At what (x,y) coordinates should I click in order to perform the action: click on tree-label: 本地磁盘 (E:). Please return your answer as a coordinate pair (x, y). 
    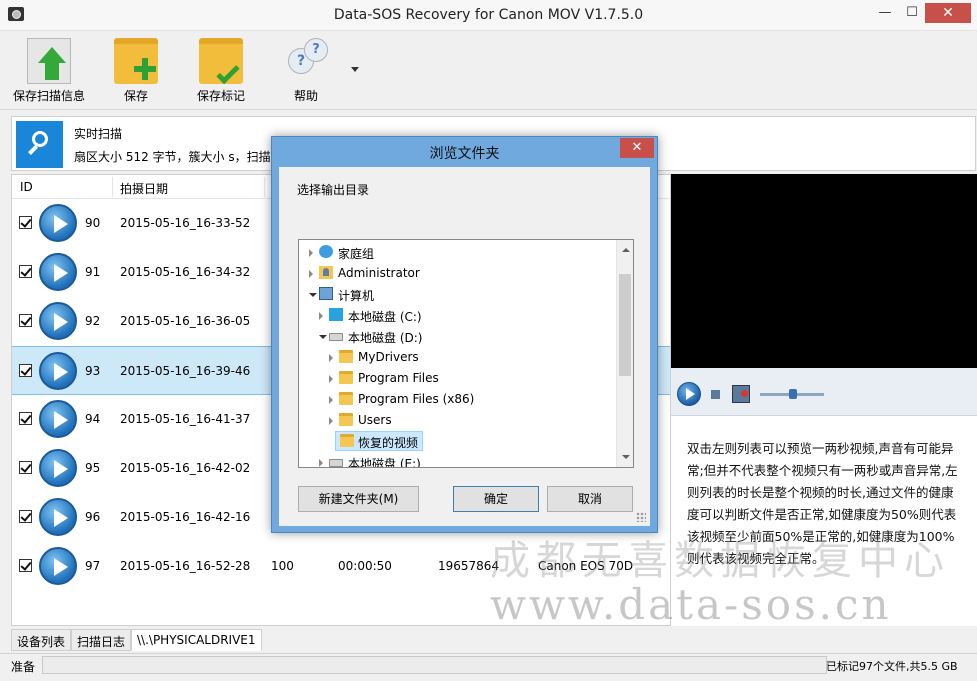
    Looking at the image, I should click on (384, 462).